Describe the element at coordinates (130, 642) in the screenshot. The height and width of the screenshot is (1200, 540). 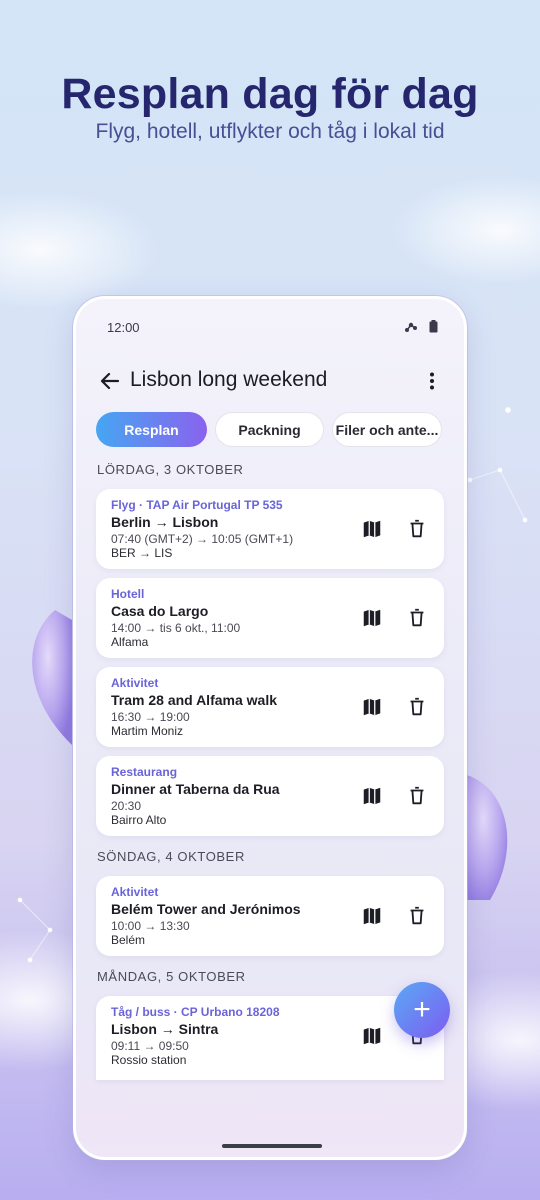
I see `card-place: Alfama` at that location.